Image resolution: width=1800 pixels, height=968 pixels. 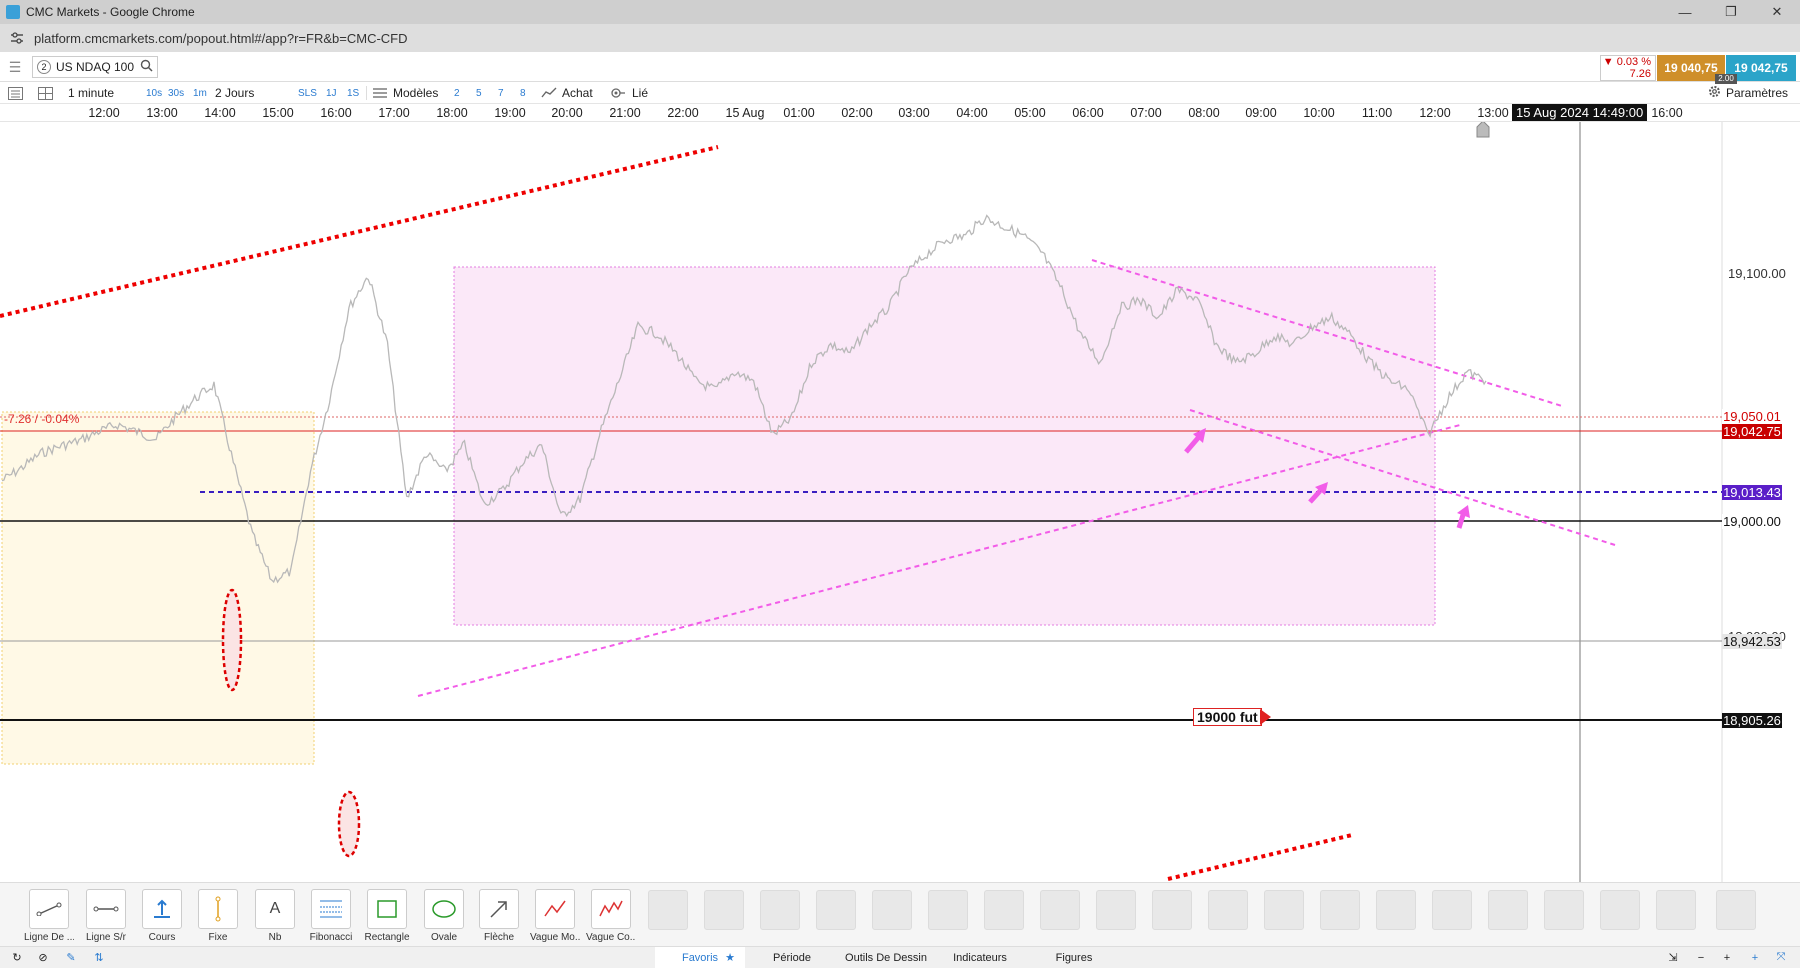 What do you see at coordinates (1777, 12) in the screenshot?
I see `close-button: ✕` at bounding box center [1777, 12].